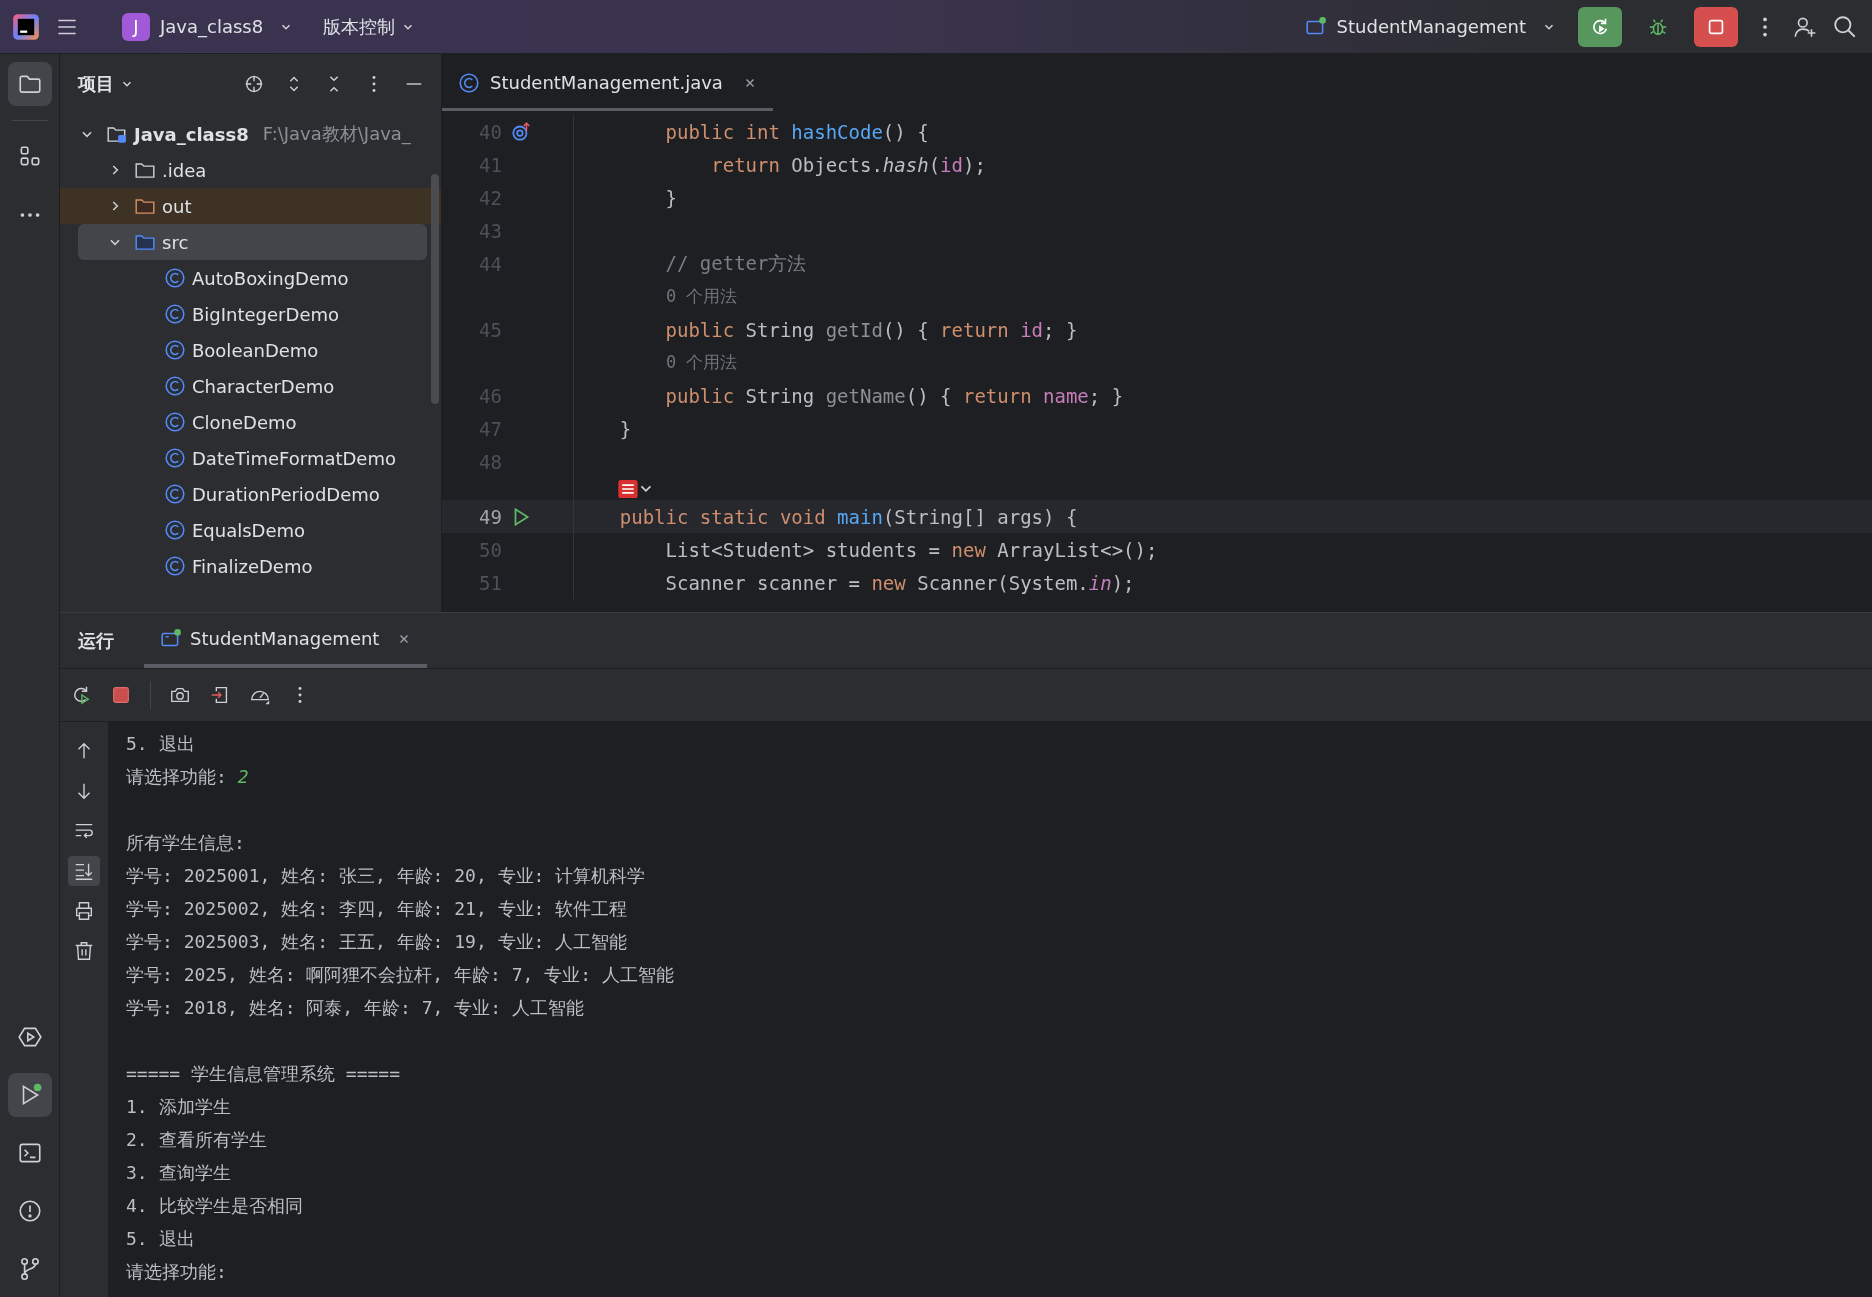  What do you see at coordinates (177, 206) in the screenshot?
I see `tree-item: out` at bounding box center [177, 206].